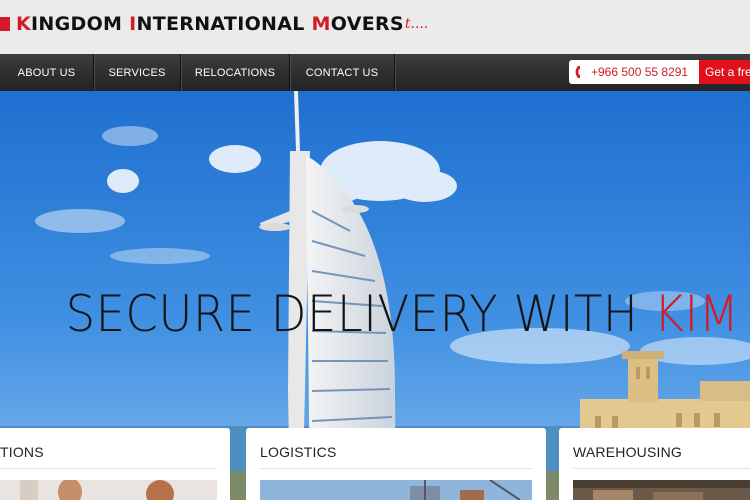 Image resolution: width=750 pixels, height=500 pixels. I want to click on phone-number-text: +966 500 55 8291, so click(640, 72).